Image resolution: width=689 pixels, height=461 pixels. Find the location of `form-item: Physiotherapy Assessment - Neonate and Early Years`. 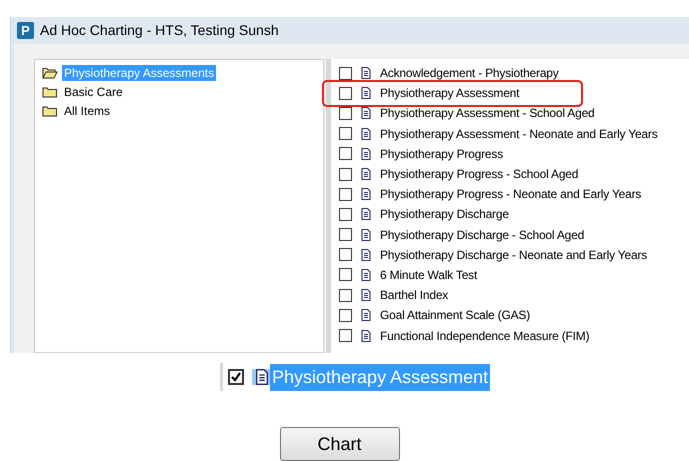

form-item: Physiotherapy Assessment - Neonate and Early Years is located at coordinates (519, 133).